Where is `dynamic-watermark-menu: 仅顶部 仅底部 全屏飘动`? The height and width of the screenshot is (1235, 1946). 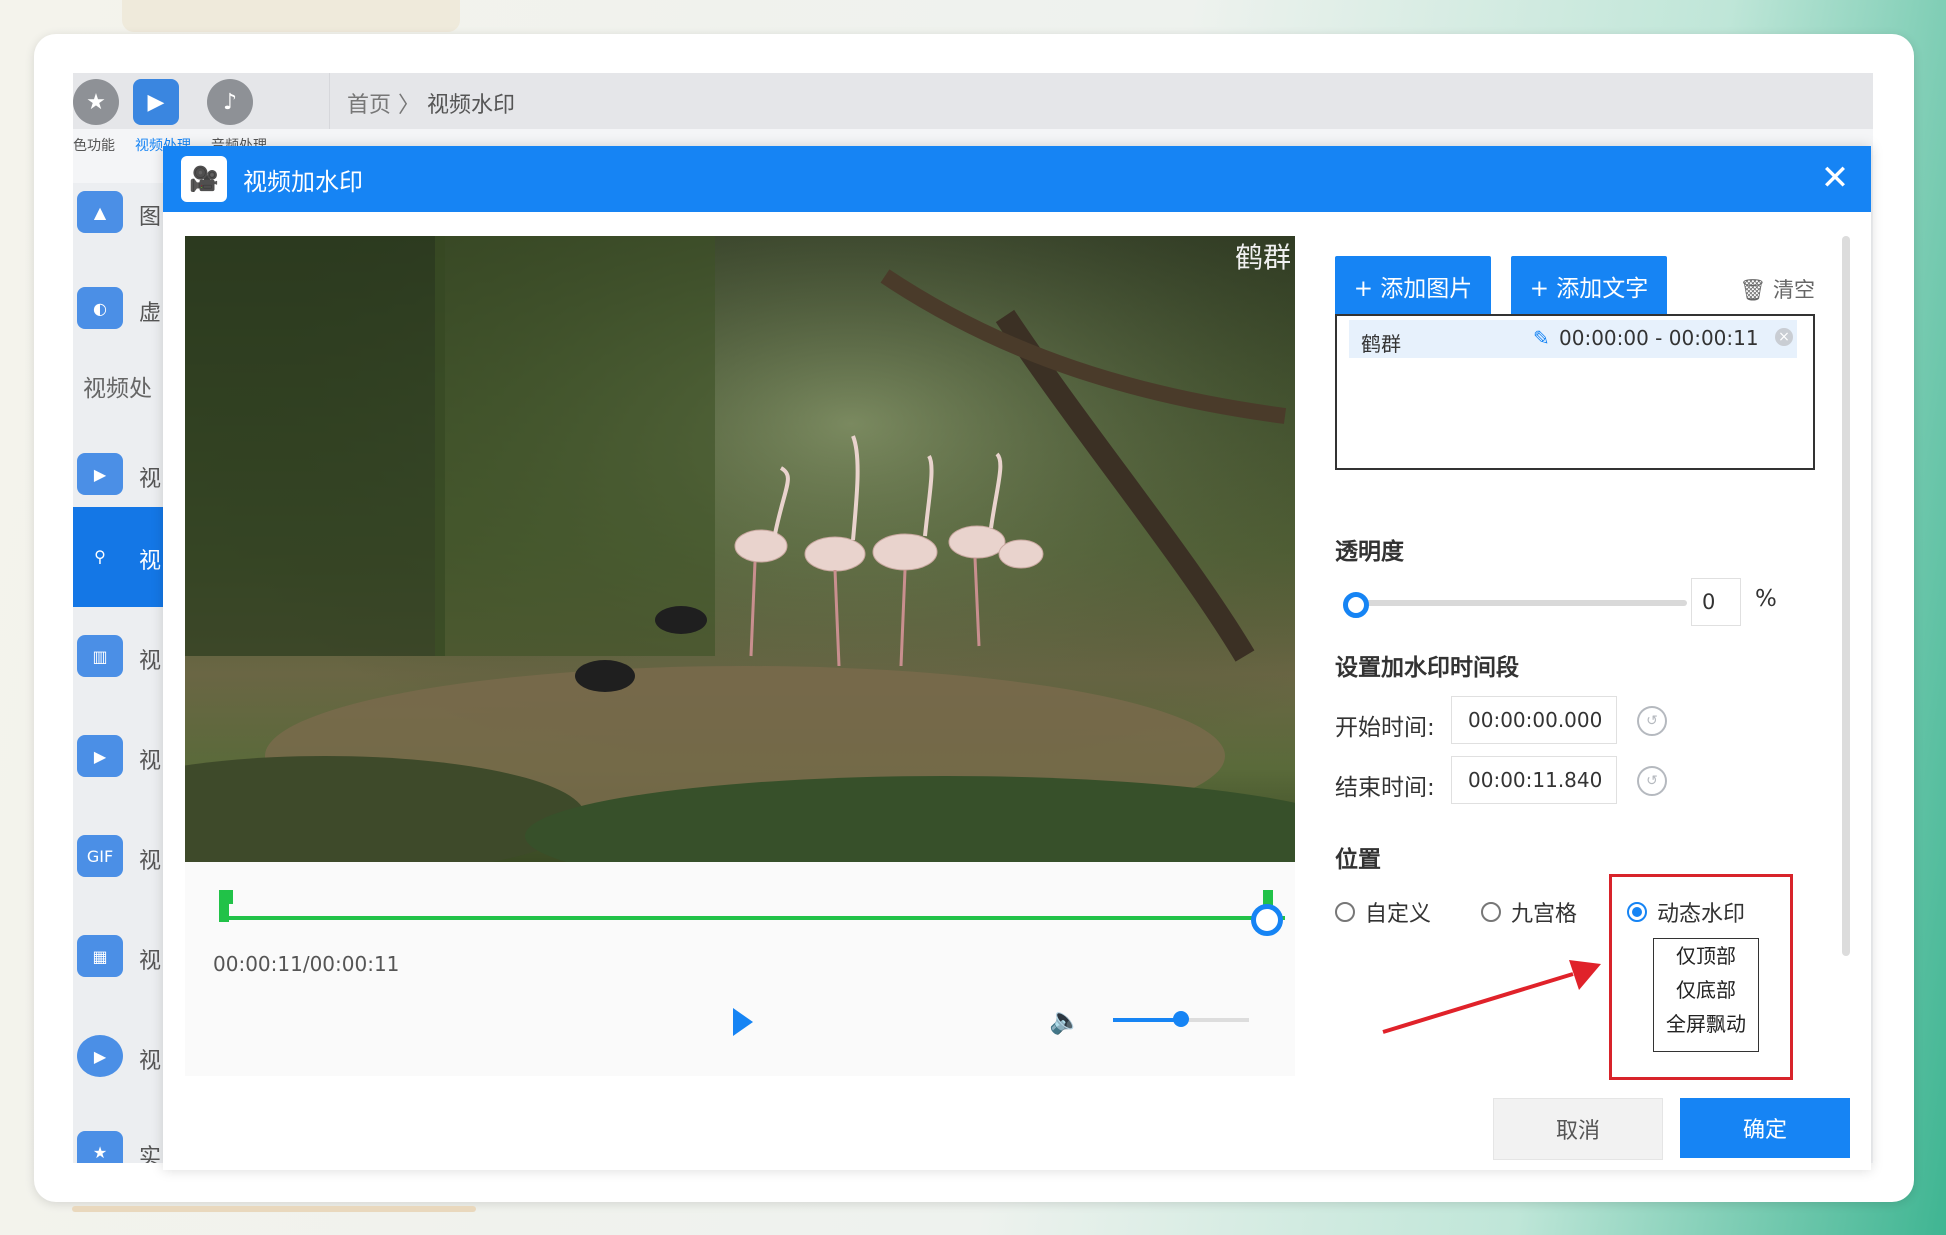
dynamic-watermark-menu: 仅顶部 仅底部 全屏飘动 is located at coordinates (1706, 995).